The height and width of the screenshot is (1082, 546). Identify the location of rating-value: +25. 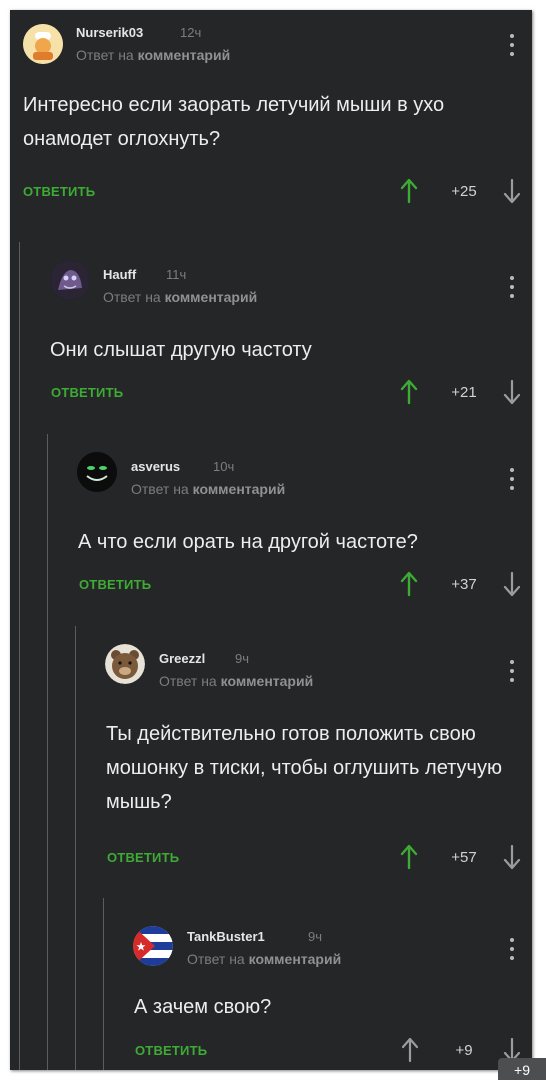
(464, 191).